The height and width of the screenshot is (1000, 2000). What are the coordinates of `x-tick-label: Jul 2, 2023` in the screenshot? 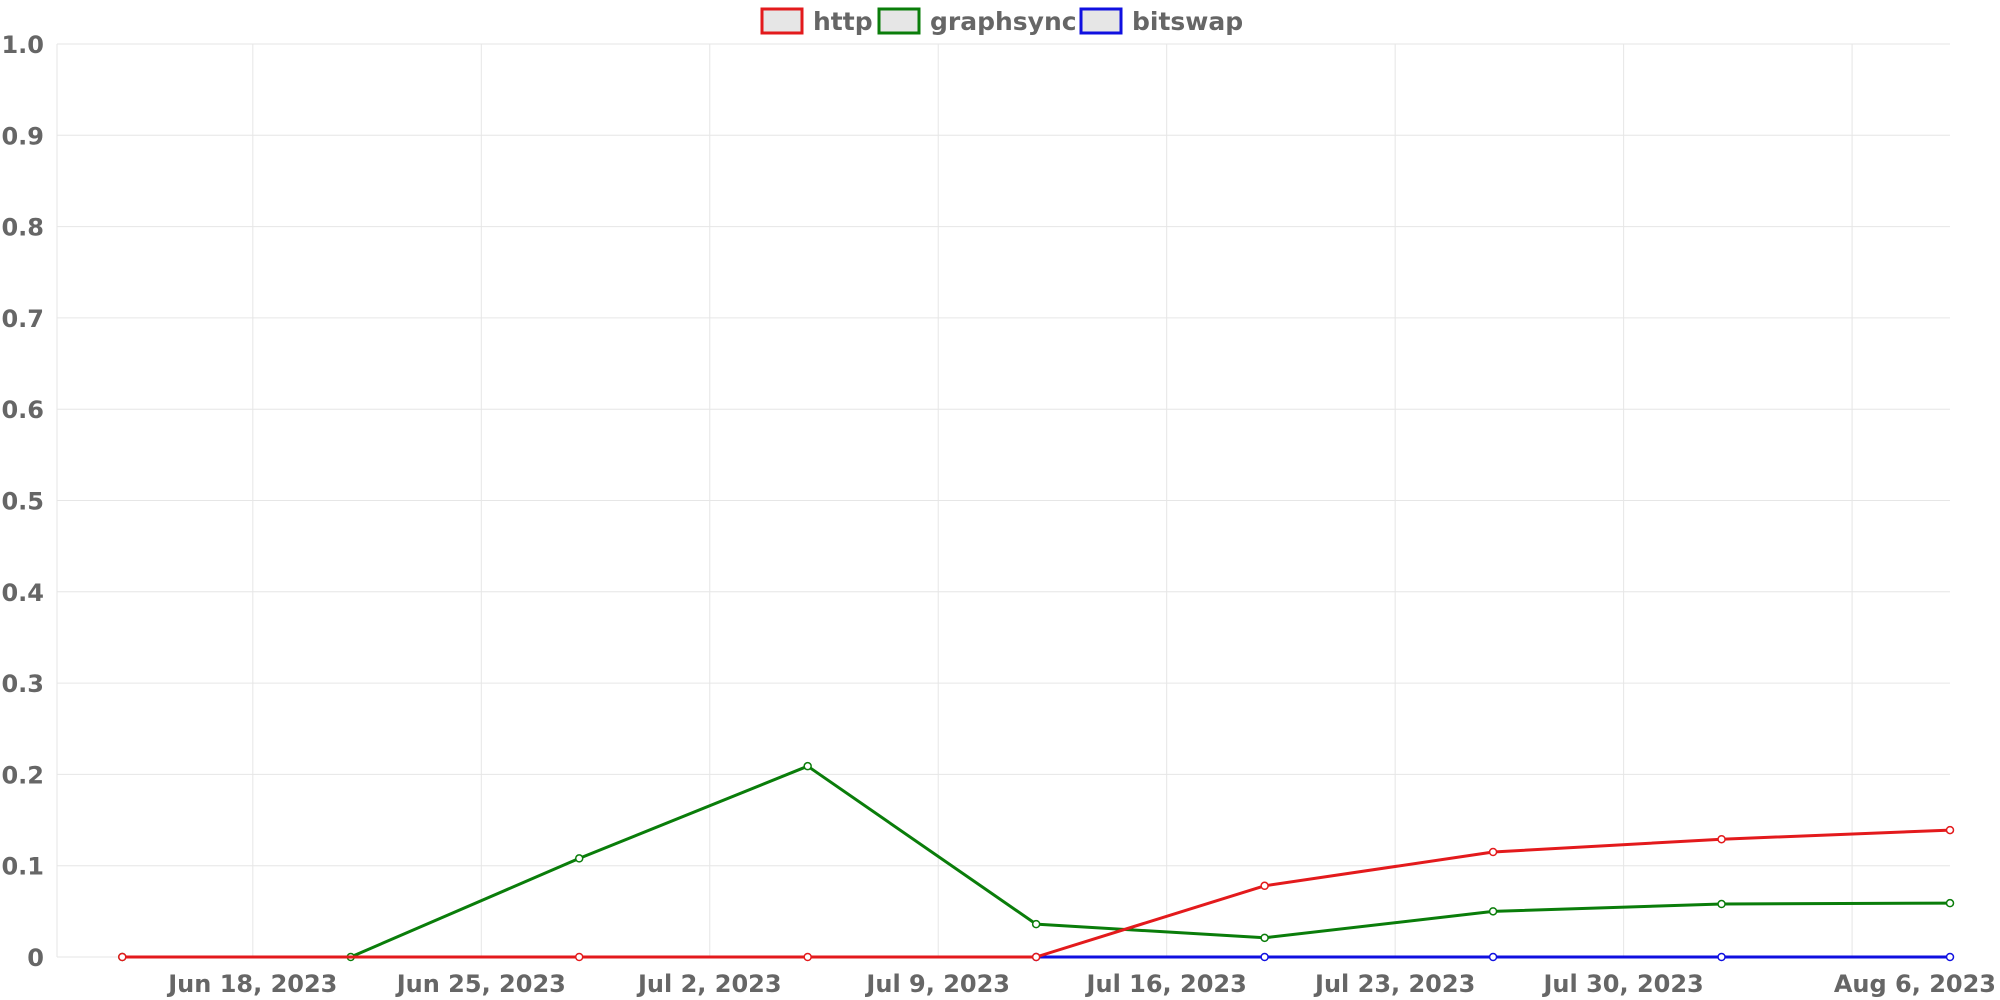 It's located at (709, 984).